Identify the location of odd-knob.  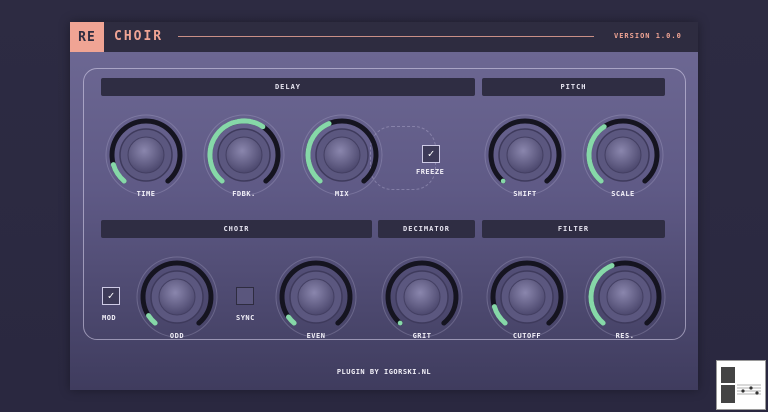
(177, 297).